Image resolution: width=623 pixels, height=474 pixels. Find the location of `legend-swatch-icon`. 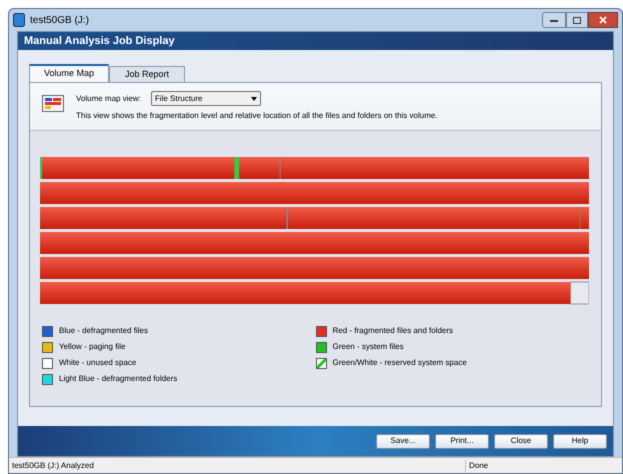

legend-swatch-icon is located at coordinates (321, 363).